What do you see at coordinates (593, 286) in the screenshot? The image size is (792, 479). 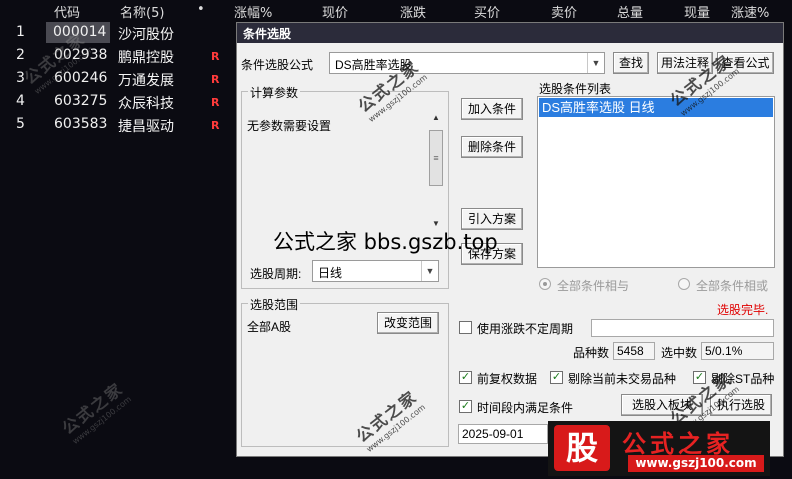 I see `radio-all-and-label: 全部条件相与` at bounding box center [593, 286].